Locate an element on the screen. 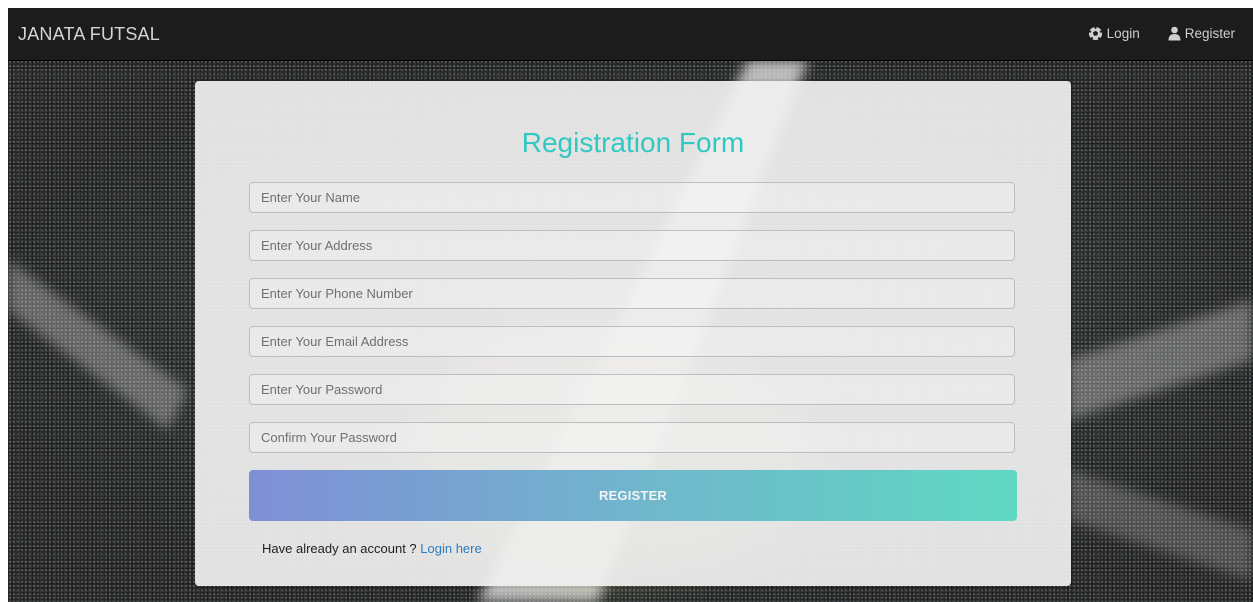 The image size is (1253, 602). login-here-link: Login here is located at coordinates (450, 548).